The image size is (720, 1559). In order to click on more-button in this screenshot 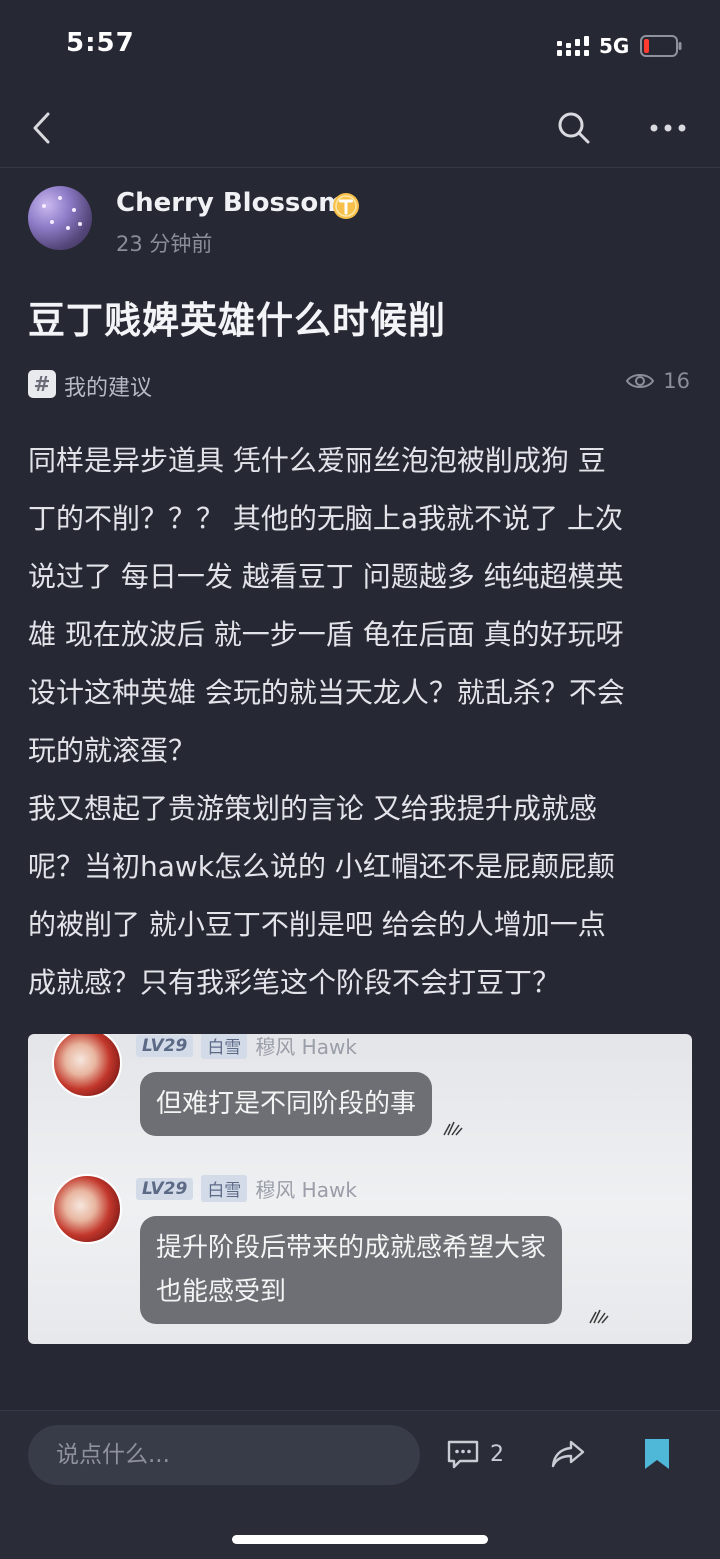, I will do `click(668, 128)`.